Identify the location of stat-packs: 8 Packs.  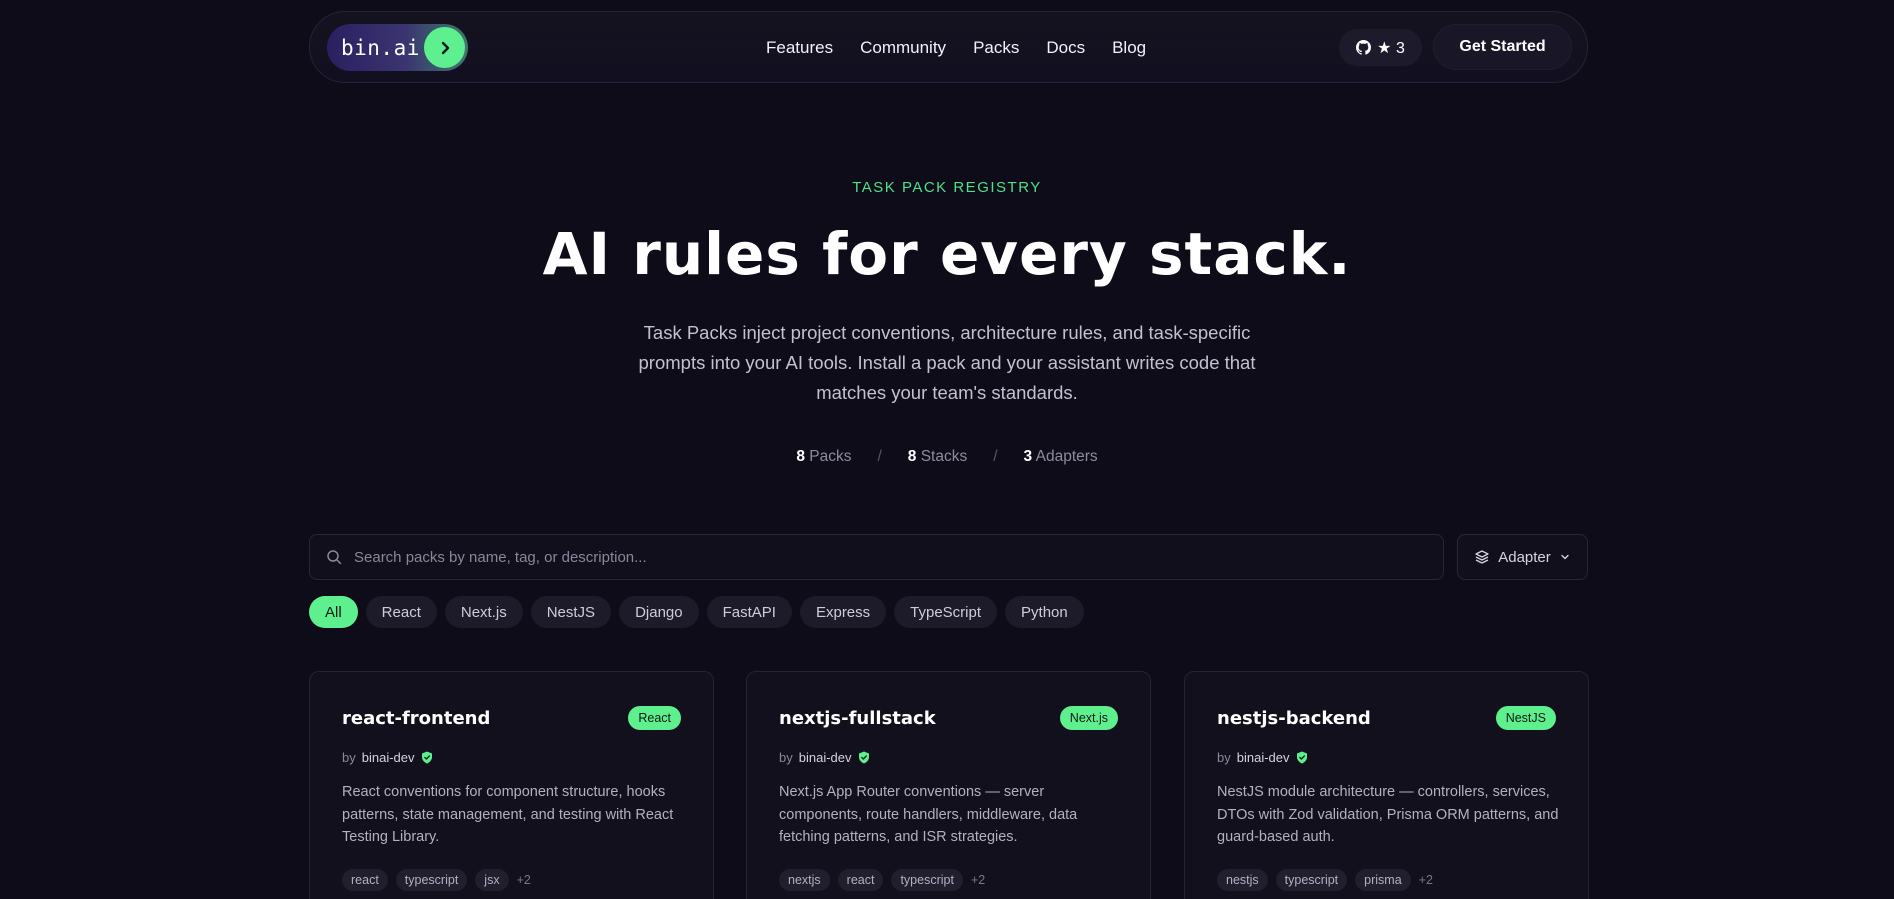
(823, 457).